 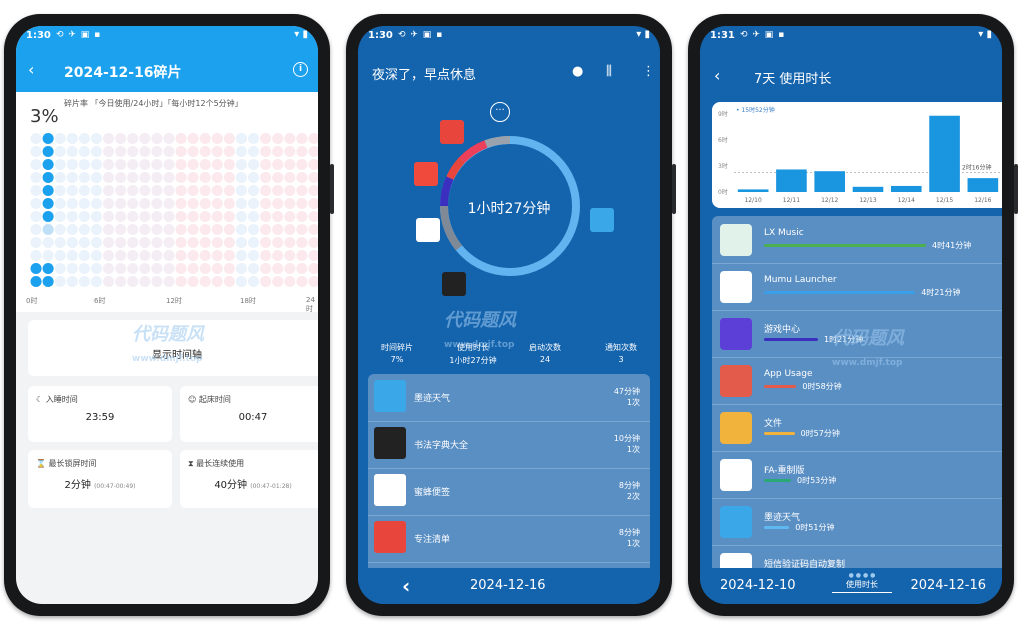 I want to click on bar-12/10, so click(x=753, y=190).